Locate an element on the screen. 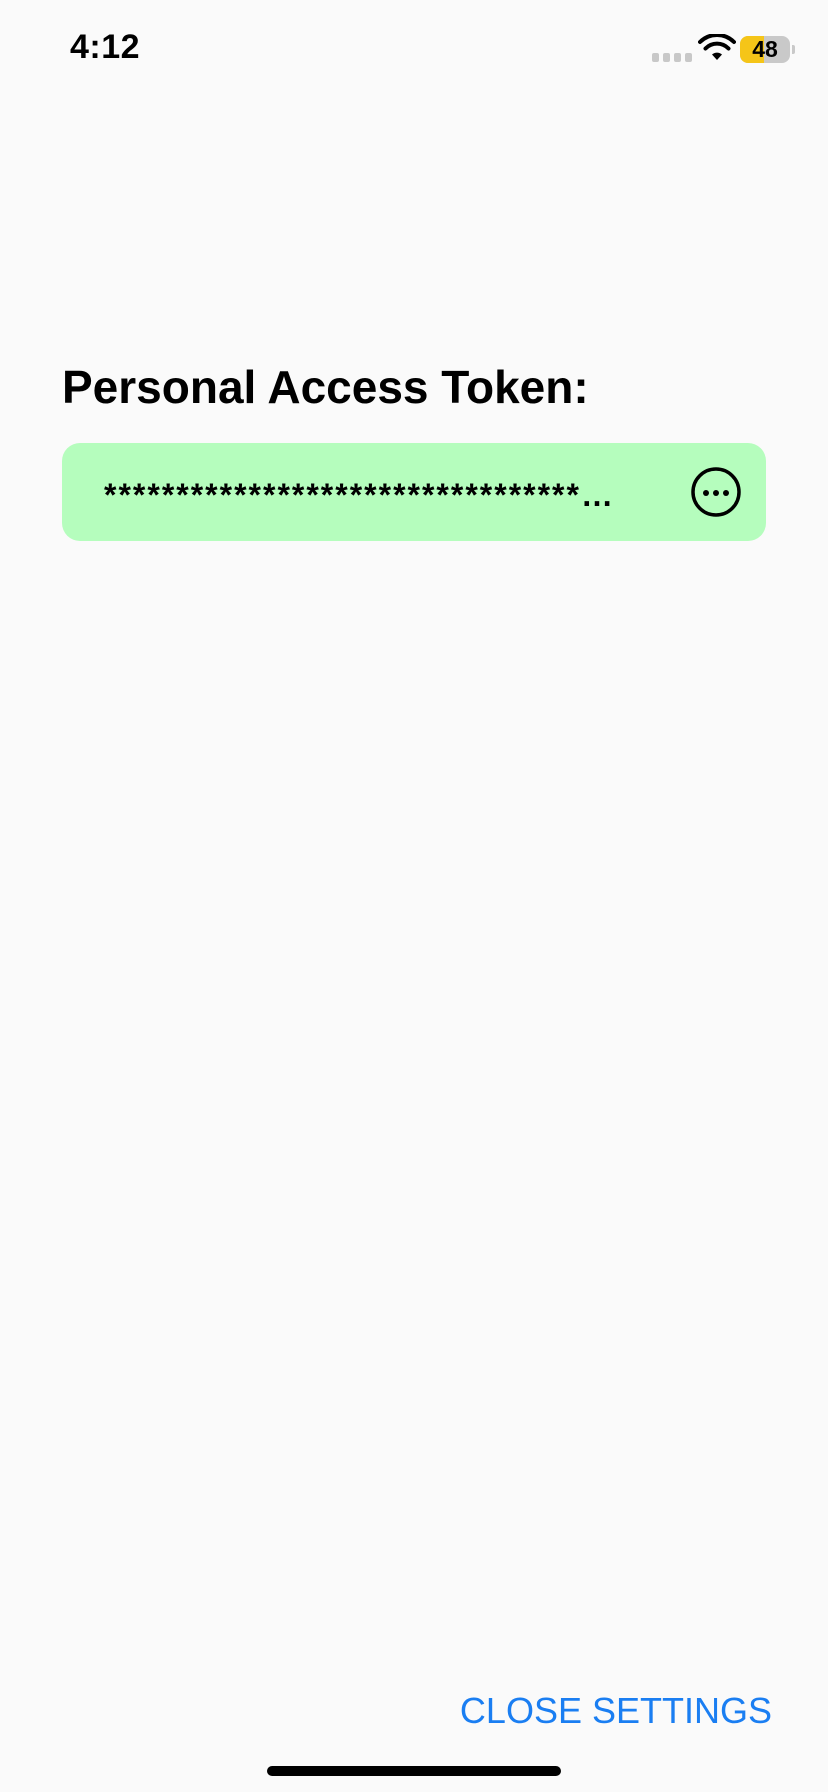  battery-icon: 48 is located at coordinates (765, 49).